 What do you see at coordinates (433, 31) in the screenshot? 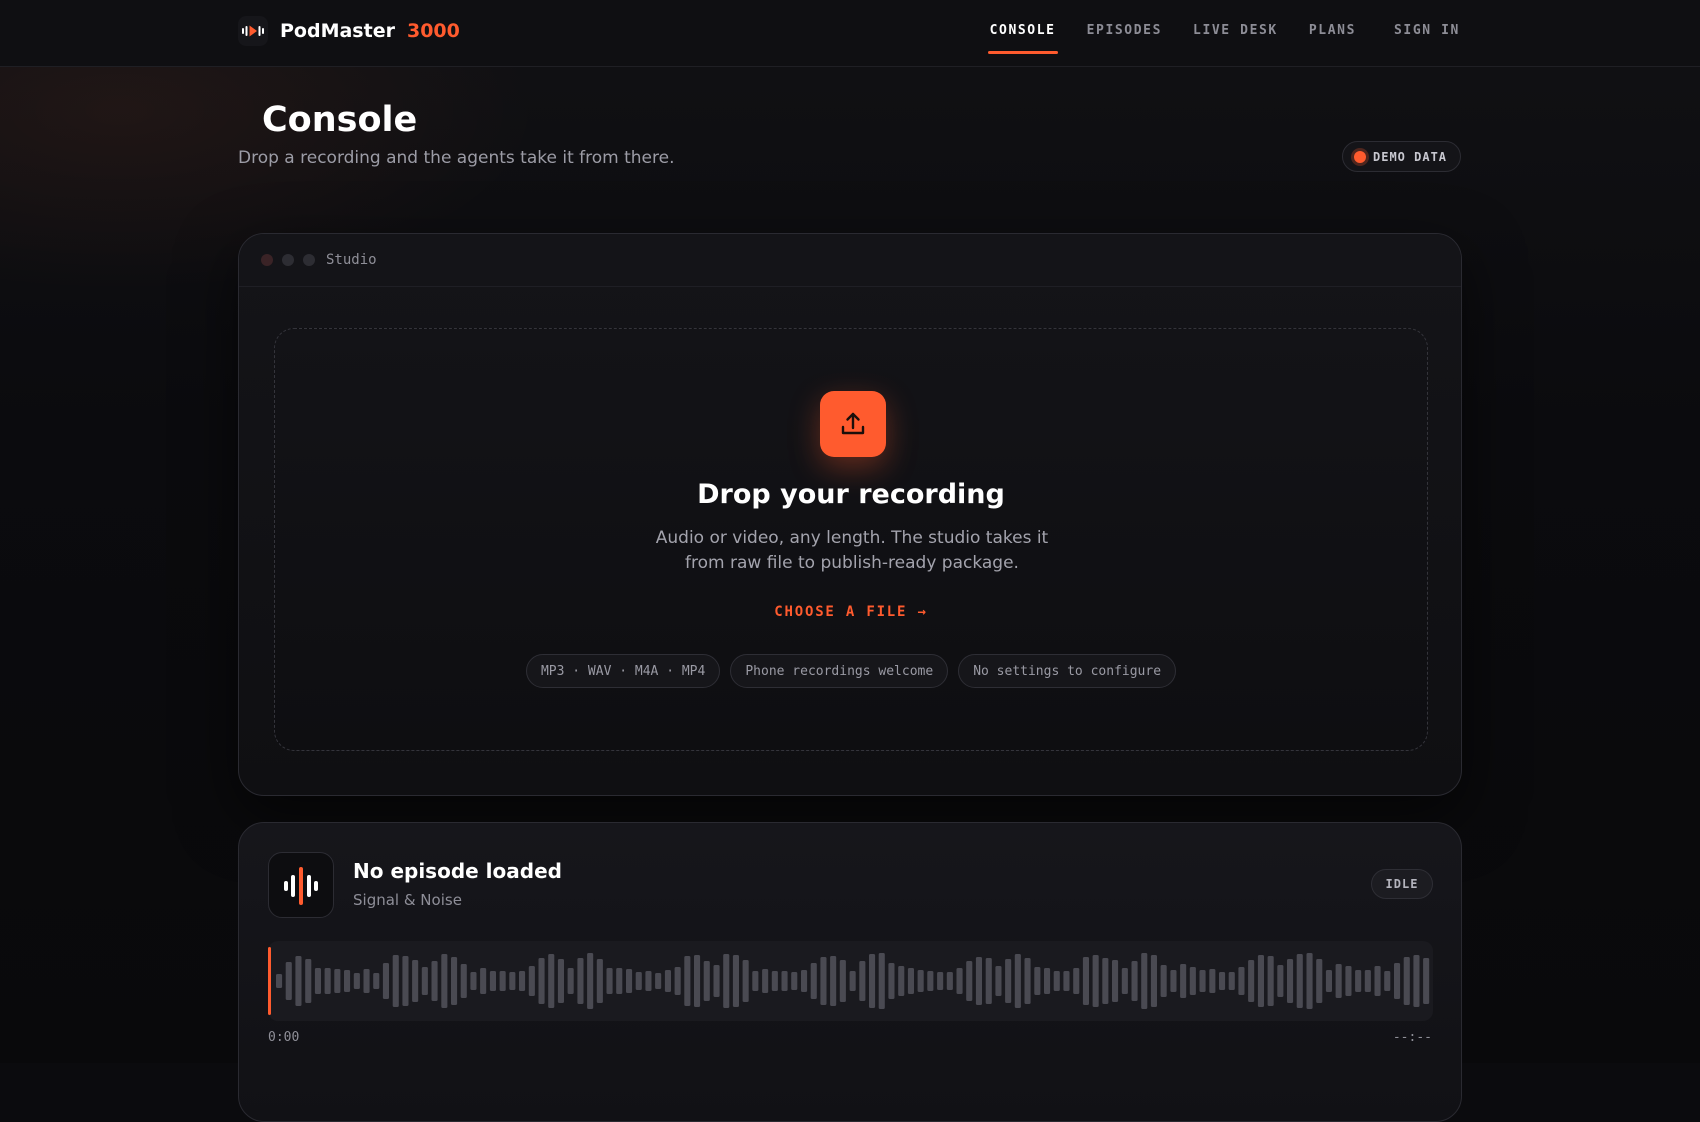
I see `brand-number: 3000` at bounding box center [433, 31].